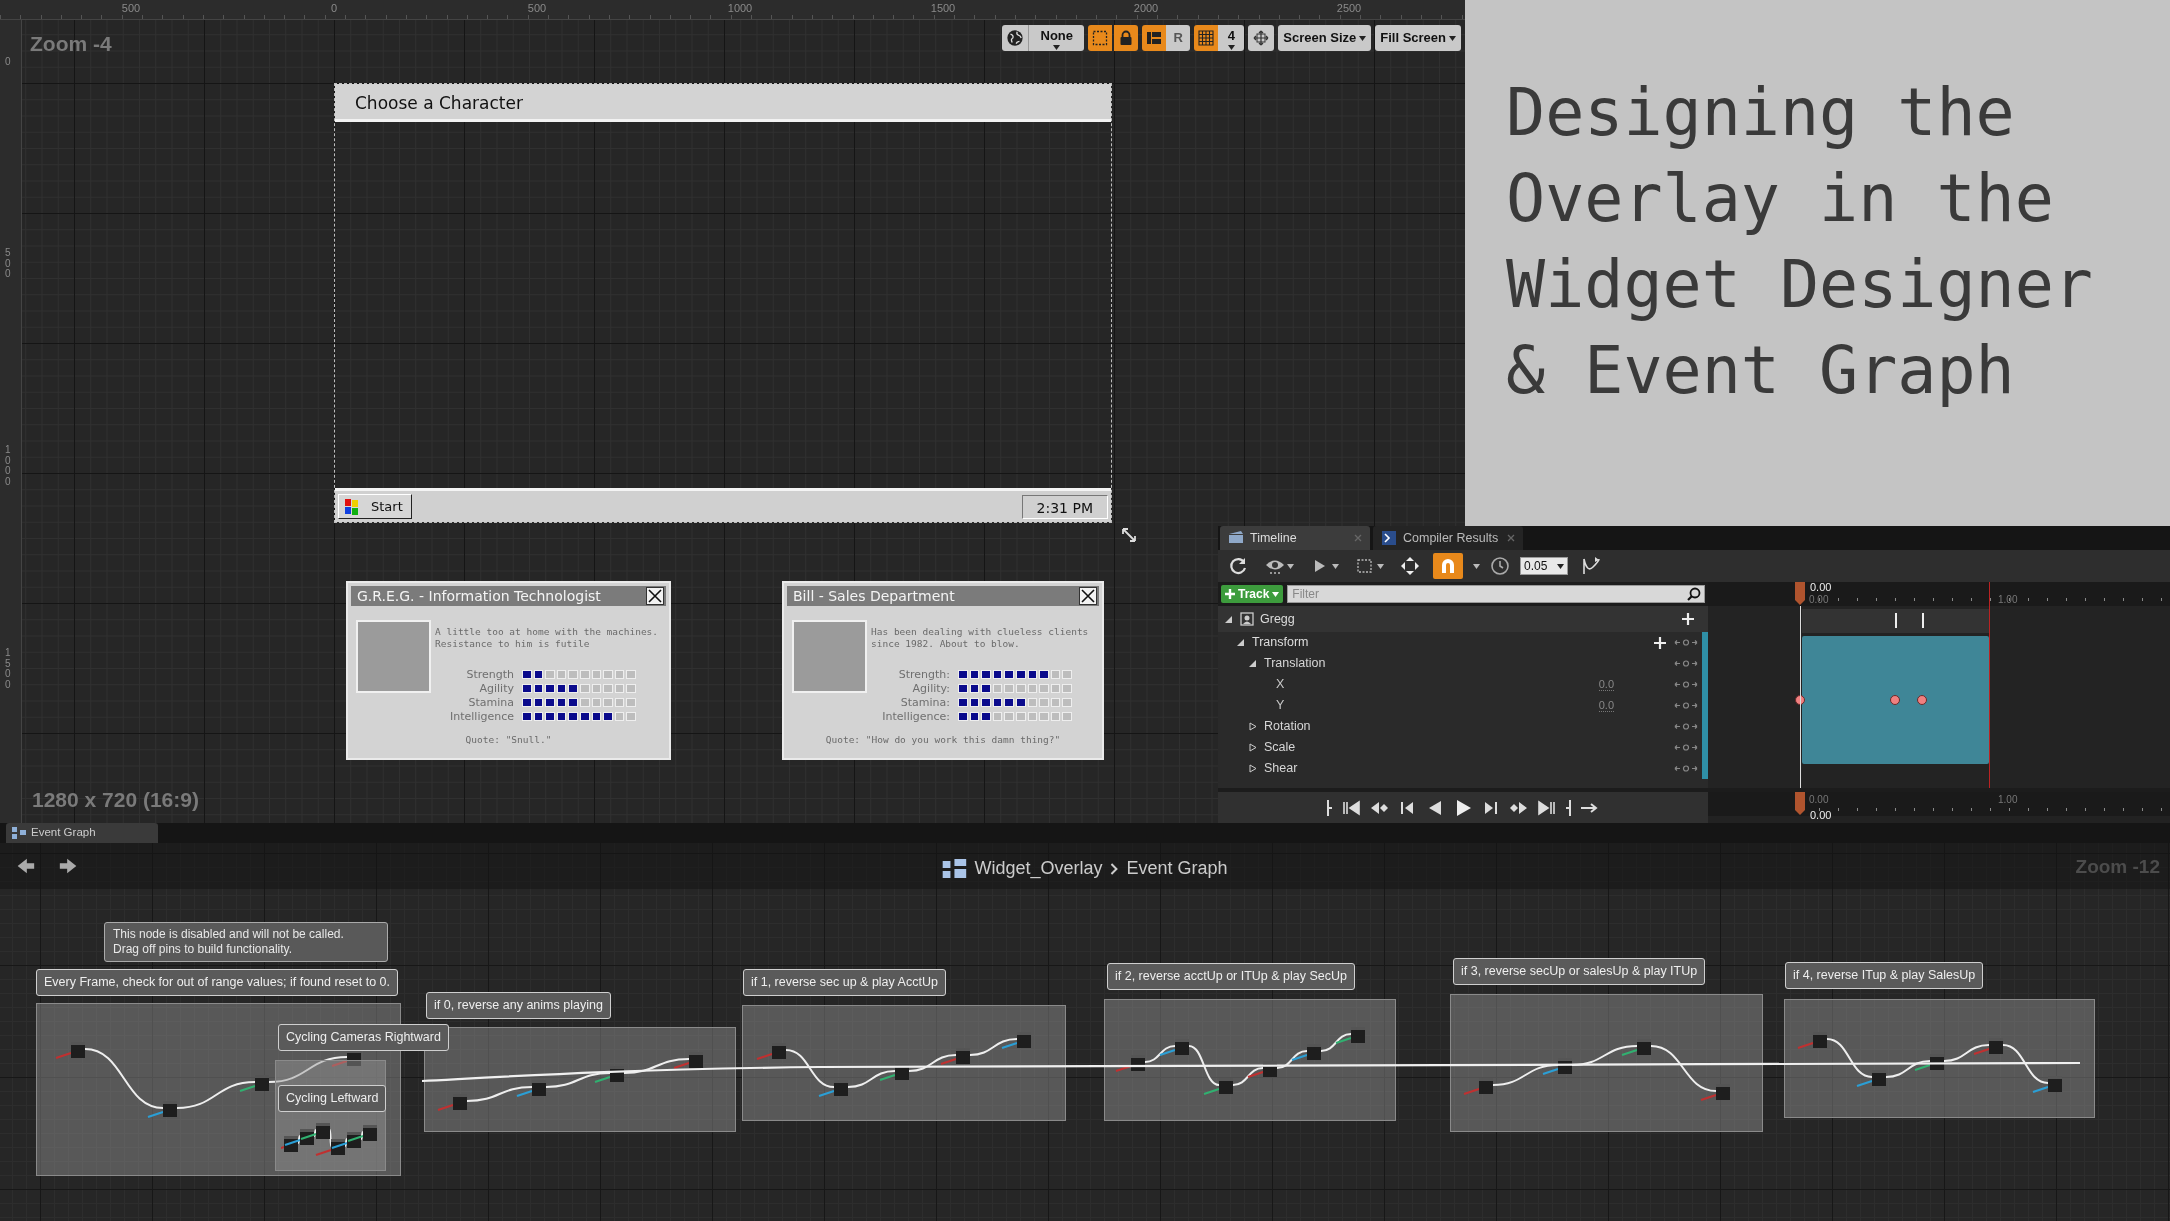 The width and height of the screenshot is (2170, 1221). Describe the element at coordinates (1126, 38) in the screenshot. I see `lock-toggle` at that location.